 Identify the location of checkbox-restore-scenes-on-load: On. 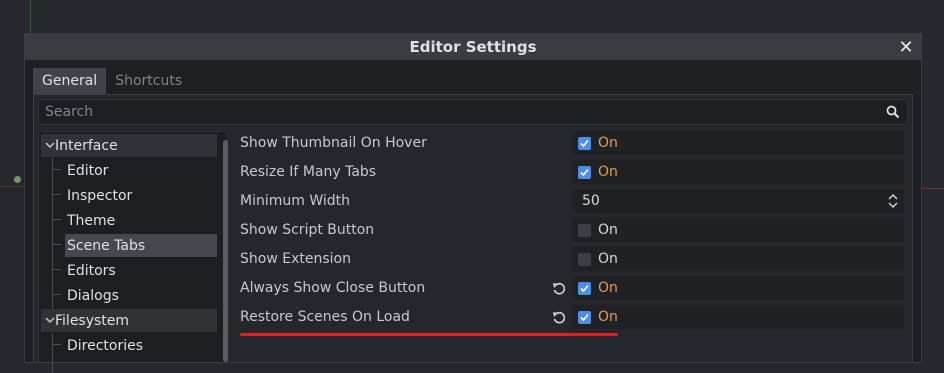
(738, 317).